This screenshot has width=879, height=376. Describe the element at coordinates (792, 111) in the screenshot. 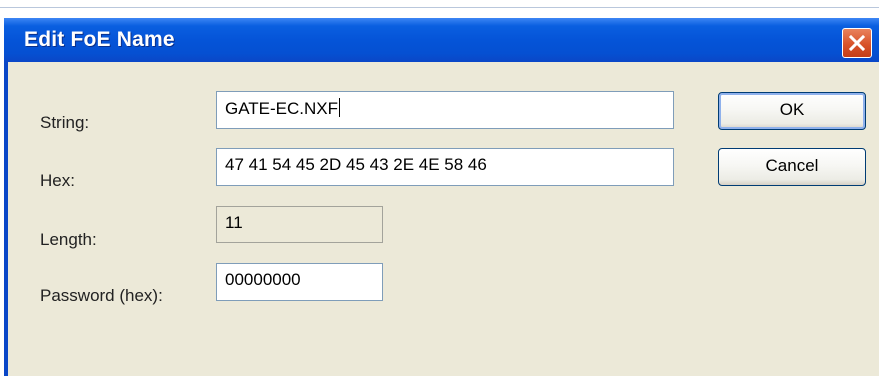

I see `ok-button: OK` at that location.